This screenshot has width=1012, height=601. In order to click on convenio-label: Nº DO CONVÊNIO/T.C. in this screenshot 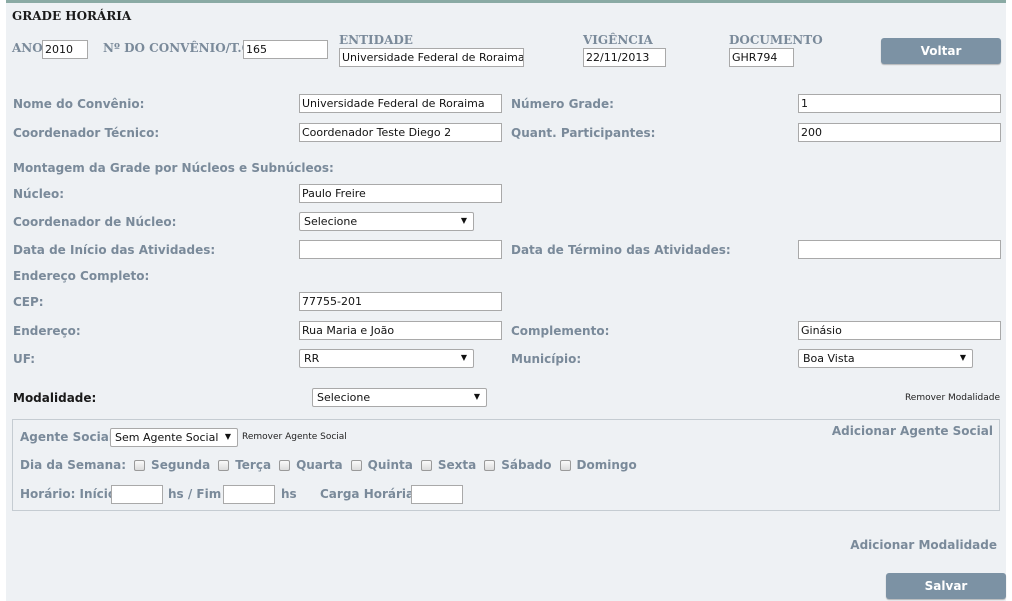, I will do `click(179, 48)`.